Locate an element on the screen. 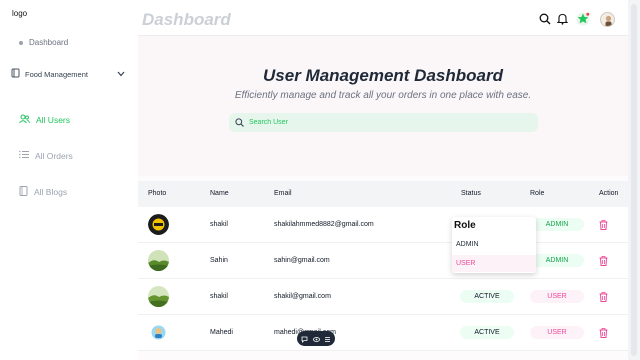  dropdown-title: Role is located at coordinates (465, 225).